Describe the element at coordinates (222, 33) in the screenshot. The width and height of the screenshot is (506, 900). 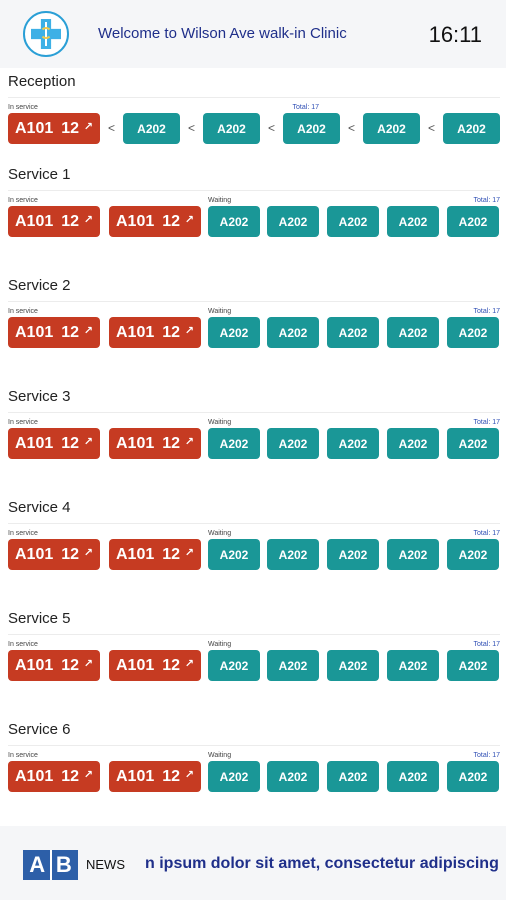
I see `welcome-title: Welcome to Wilson Ave walk-in Clinic` at that location.